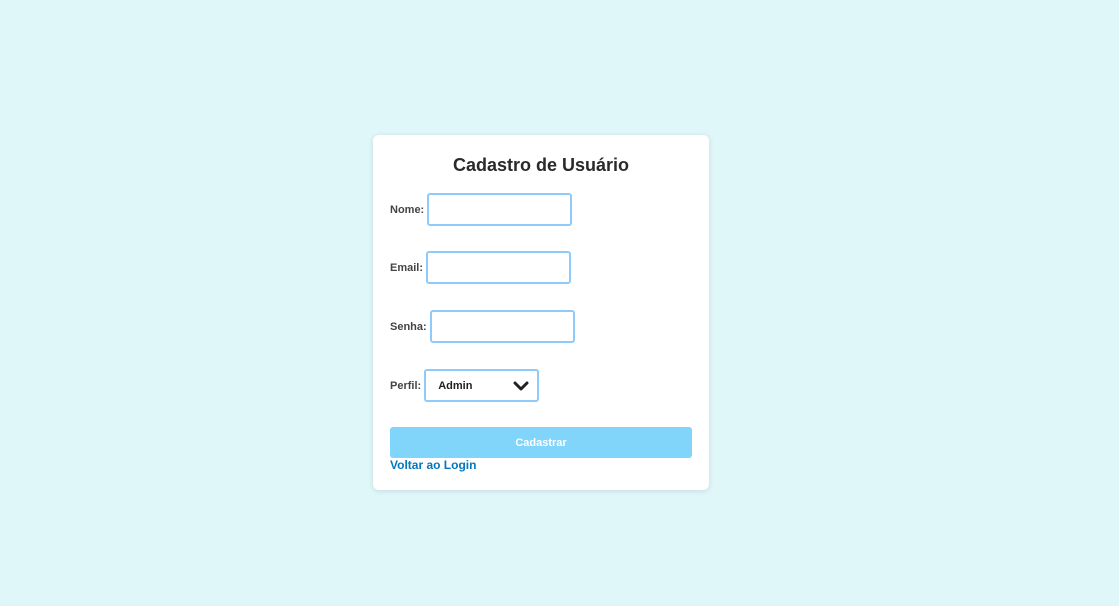 The height and width of the screenshot is (606, 1119). Describe the element at coordinates (502, 326) in the screenshot. I see `senha-input` at that location.